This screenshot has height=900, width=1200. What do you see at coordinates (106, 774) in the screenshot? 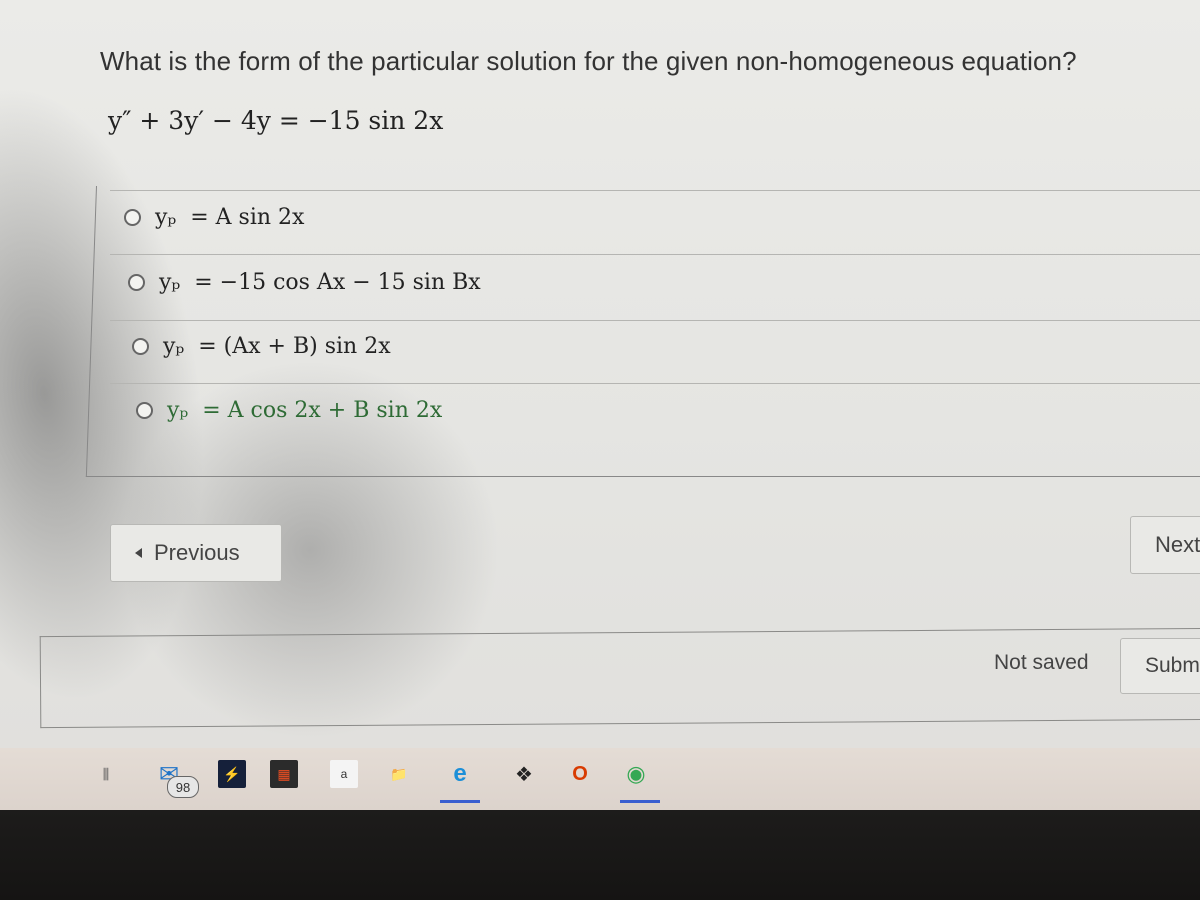
I see `task-view-icon: ⫼` at bounding box center [106, 774].